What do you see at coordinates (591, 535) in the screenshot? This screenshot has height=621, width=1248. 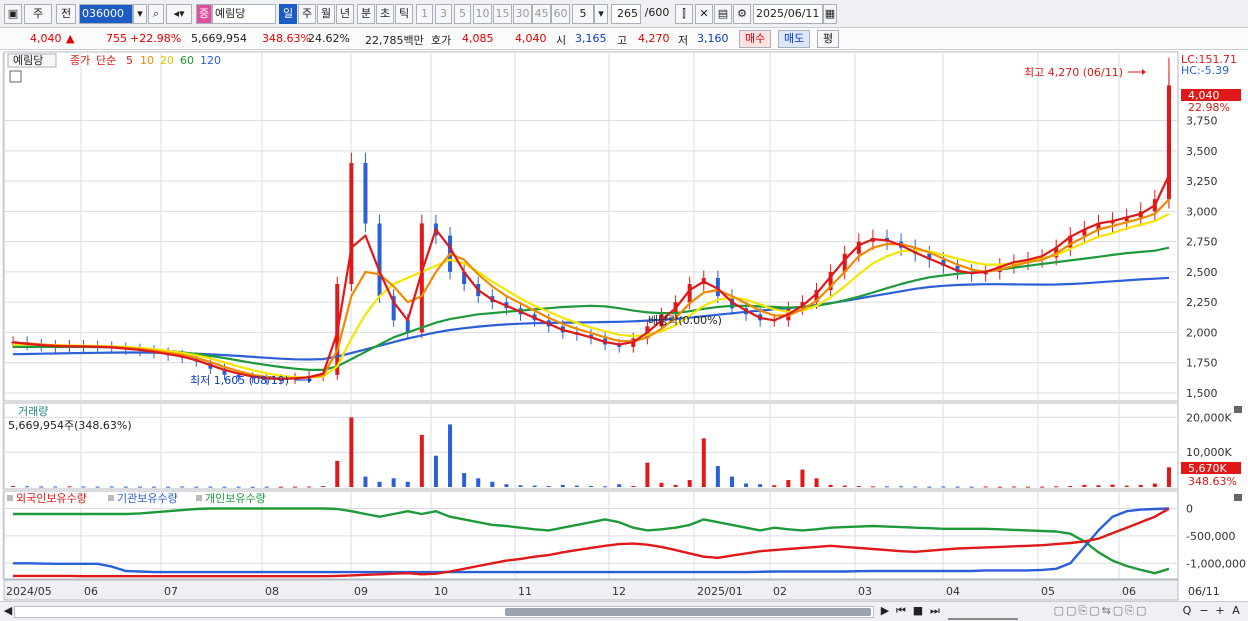 I see `holding-panel` at bounding box center [591, 535].